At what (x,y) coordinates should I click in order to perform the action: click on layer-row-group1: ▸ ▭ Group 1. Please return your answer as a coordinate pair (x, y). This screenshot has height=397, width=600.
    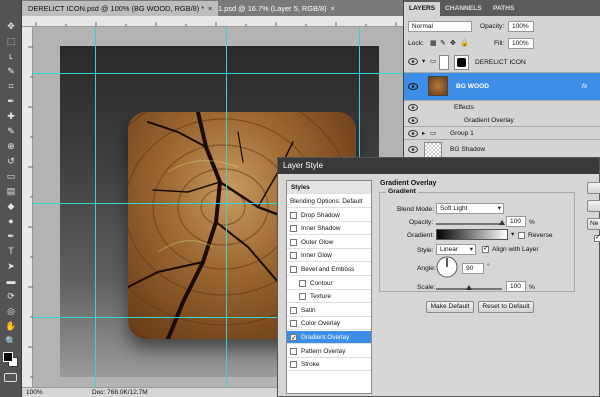
    Looking at the image, I should click on (502, 133).